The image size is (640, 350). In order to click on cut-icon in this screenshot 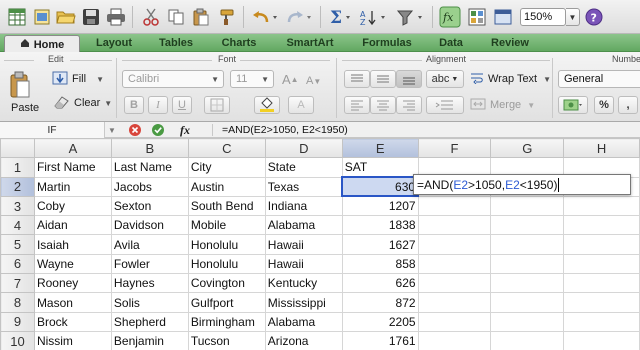, I will do `click(151, 17)`.